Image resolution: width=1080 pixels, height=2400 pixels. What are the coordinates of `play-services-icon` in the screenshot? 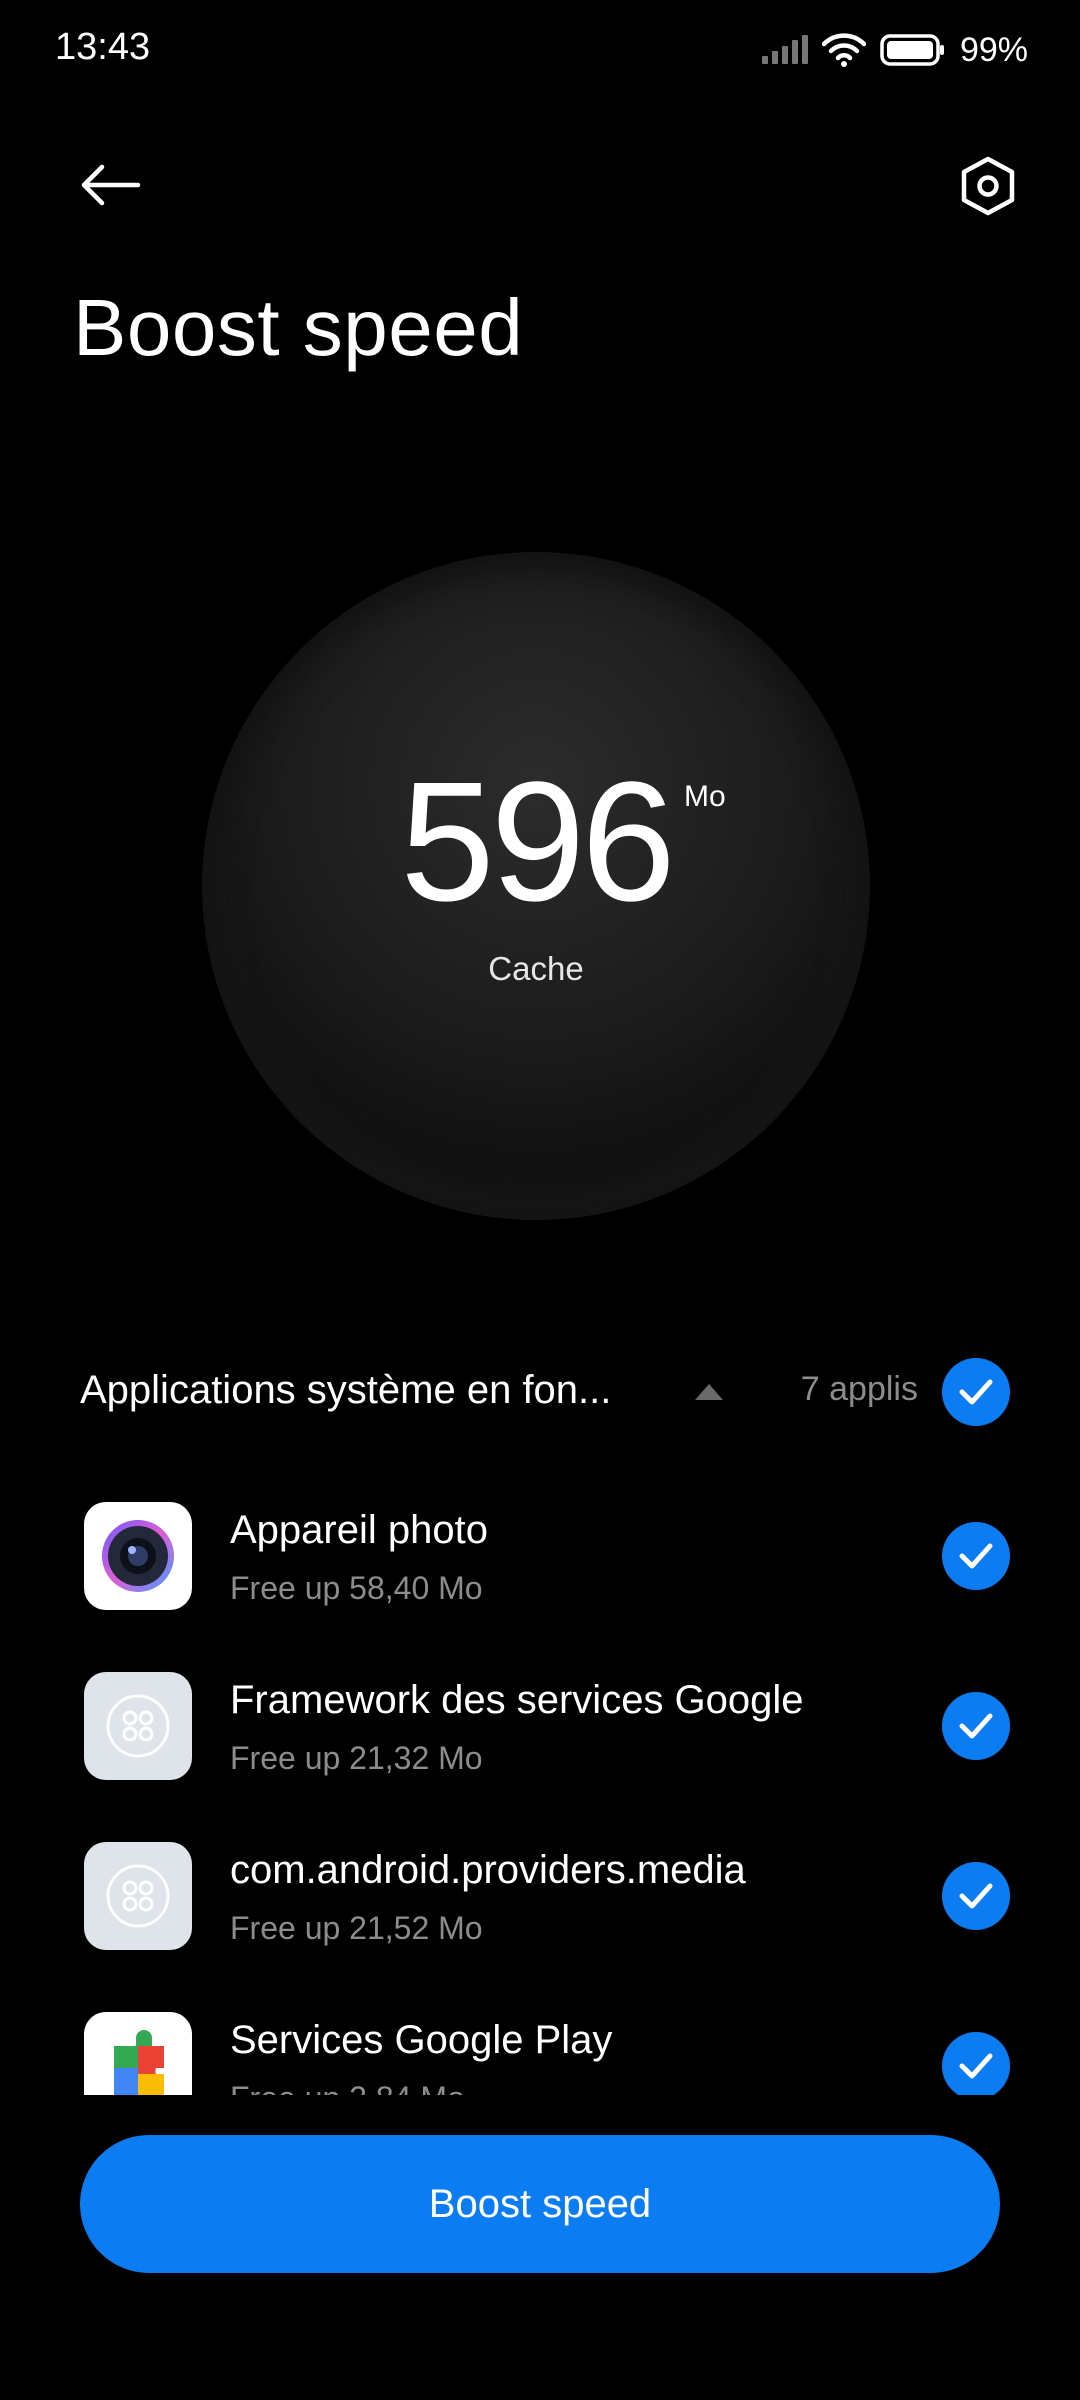 It's located at (138, 2053).